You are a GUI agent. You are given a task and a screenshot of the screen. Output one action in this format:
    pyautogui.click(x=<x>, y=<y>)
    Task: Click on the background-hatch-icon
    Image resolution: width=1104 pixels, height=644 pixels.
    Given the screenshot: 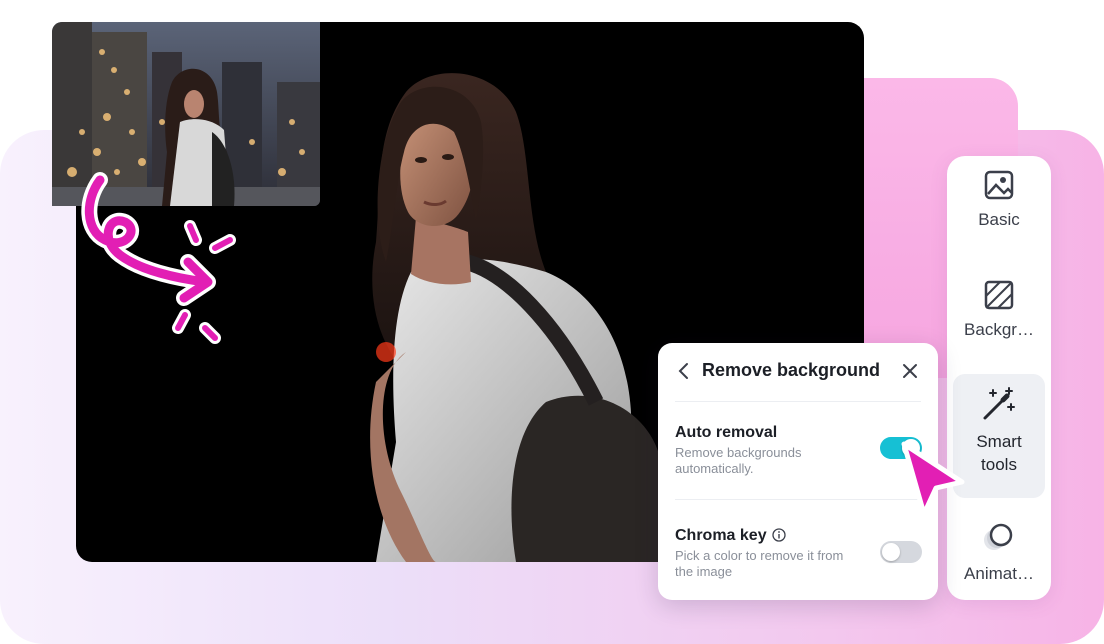 What is the action you would take?
    pyautogui.click(x=999, y=295)
    